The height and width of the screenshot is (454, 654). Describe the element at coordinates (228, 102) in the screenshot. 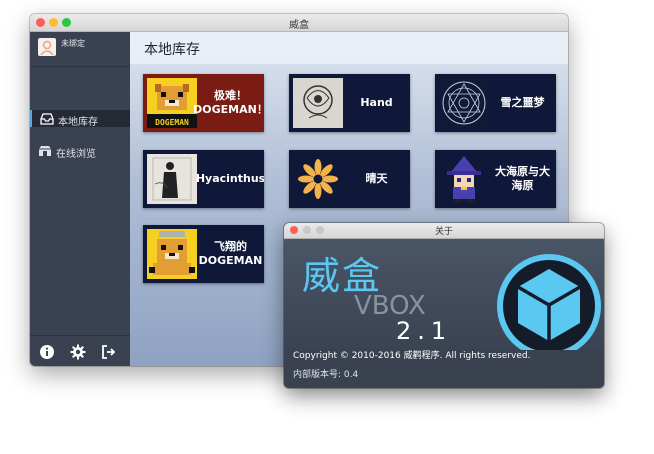

I see `game-title: 极难！DOGEMAN！` at that location.